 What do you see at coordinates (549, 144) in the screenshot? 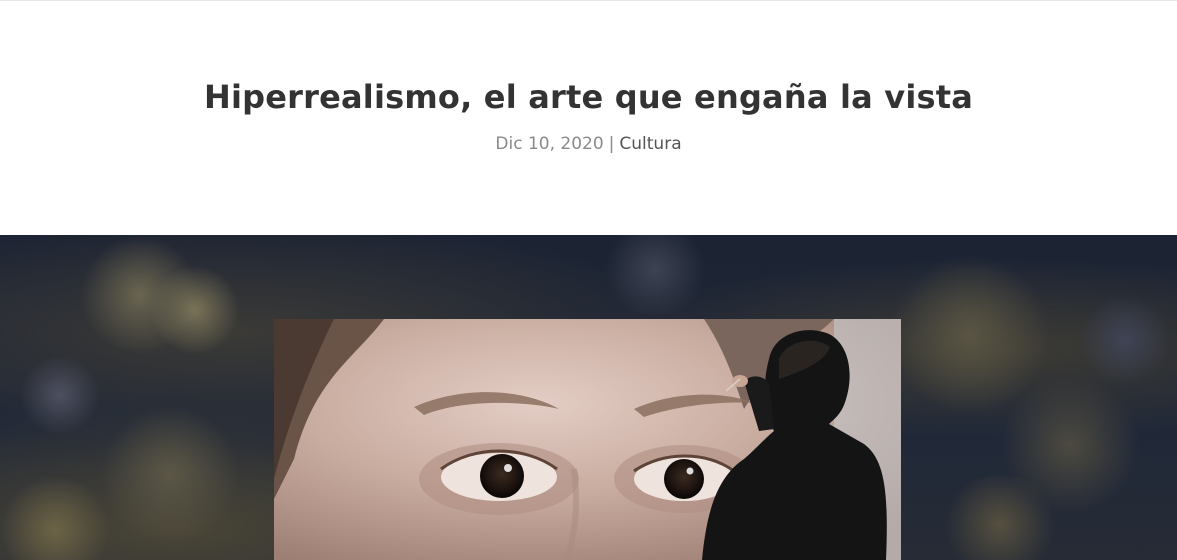
I see `post-date: Dic 10, 2020` at bounding box center [549, 144].